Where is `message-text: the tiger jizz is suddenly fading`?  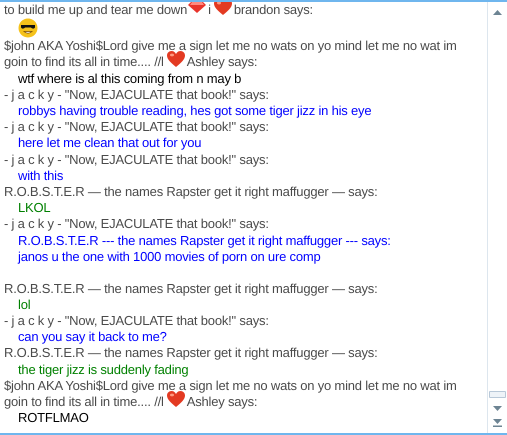 message-text: the tiger jizz is suddenly fading is located at coordinates (103, 370).